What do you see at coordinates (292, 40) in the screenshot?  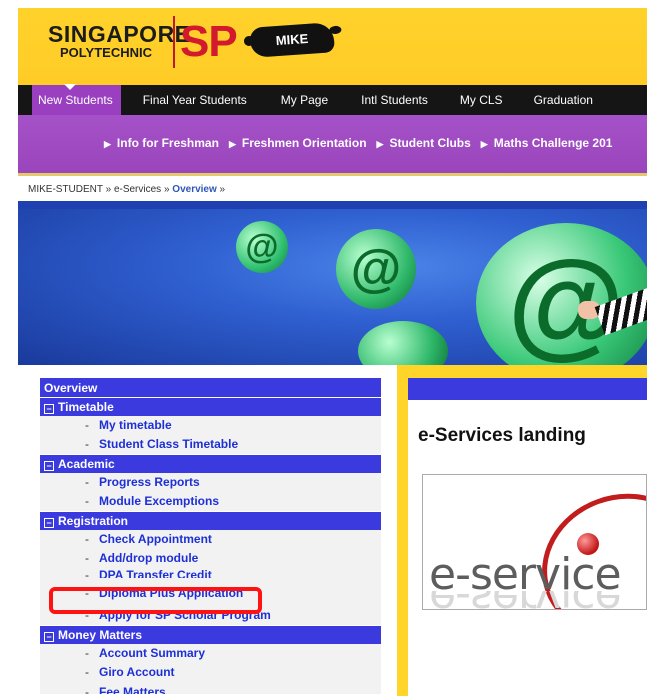 I see `mike-logo: MIKE` at bounding box center [292, 40].